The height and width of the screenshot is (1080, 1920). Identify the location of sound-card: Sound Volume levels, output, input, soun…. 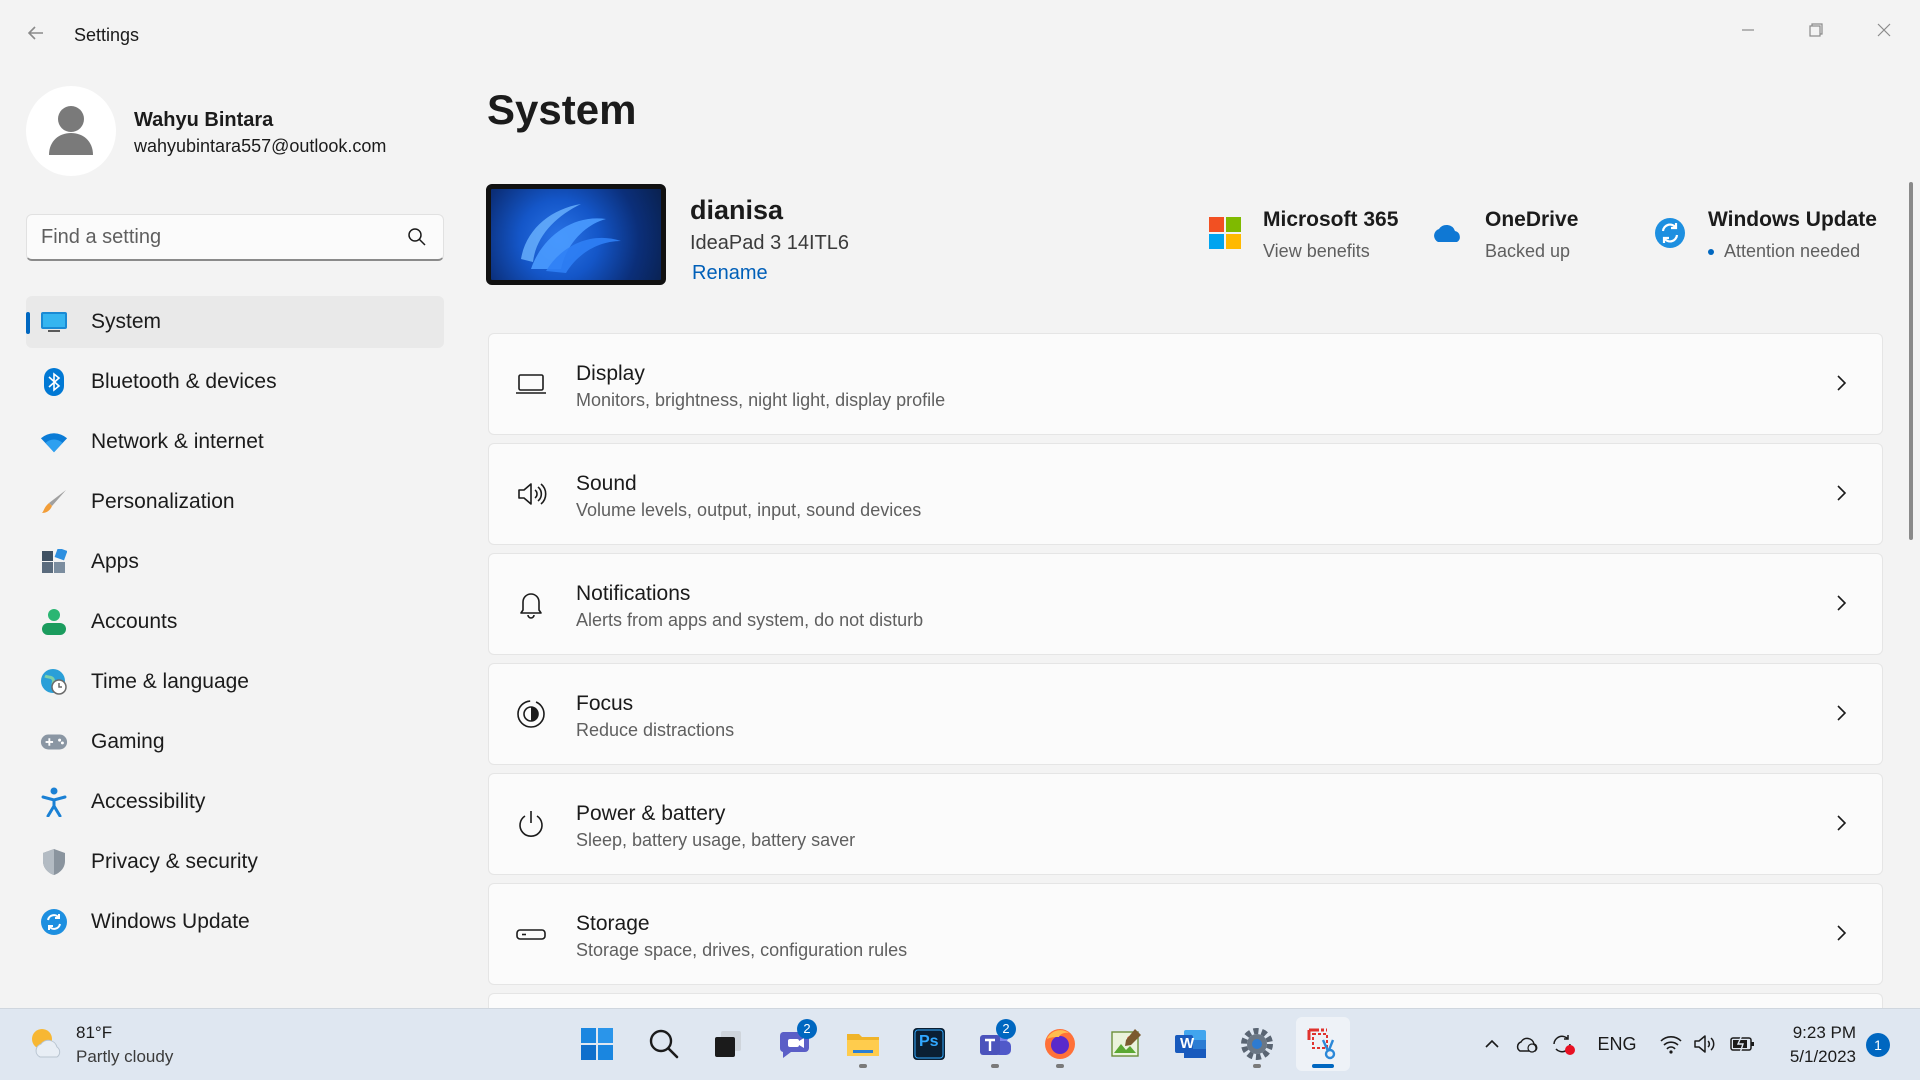
(1185, 494).